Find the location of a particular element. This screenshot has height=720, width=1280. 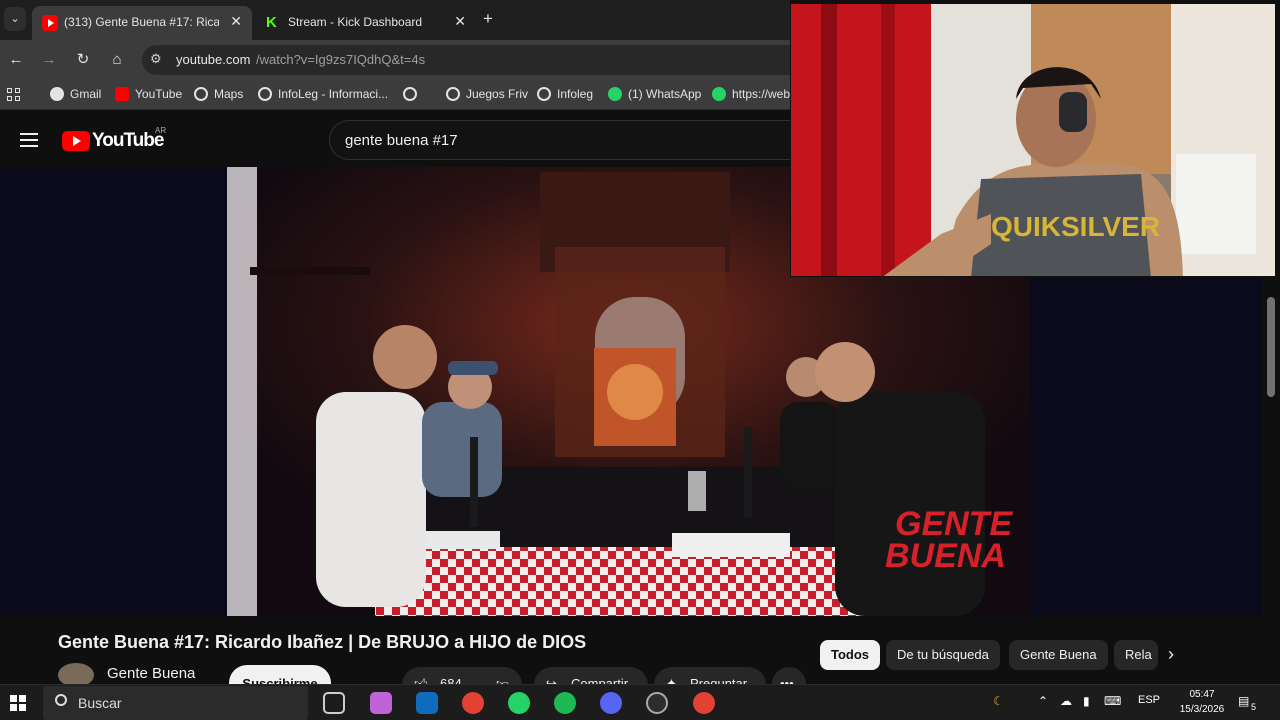

bookmark-unnamed is located at coordinates (413, 94).